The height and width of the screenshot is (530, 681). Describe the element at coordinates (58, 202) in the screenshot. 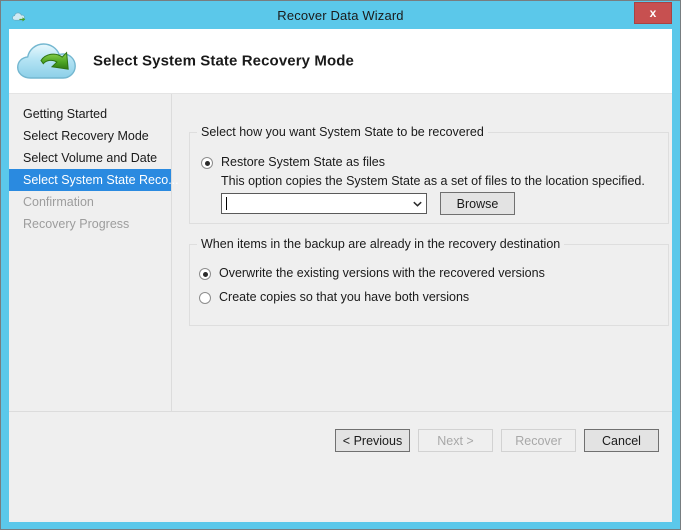

I see `sidebar-item-confirmation: Confirmation` at that location.